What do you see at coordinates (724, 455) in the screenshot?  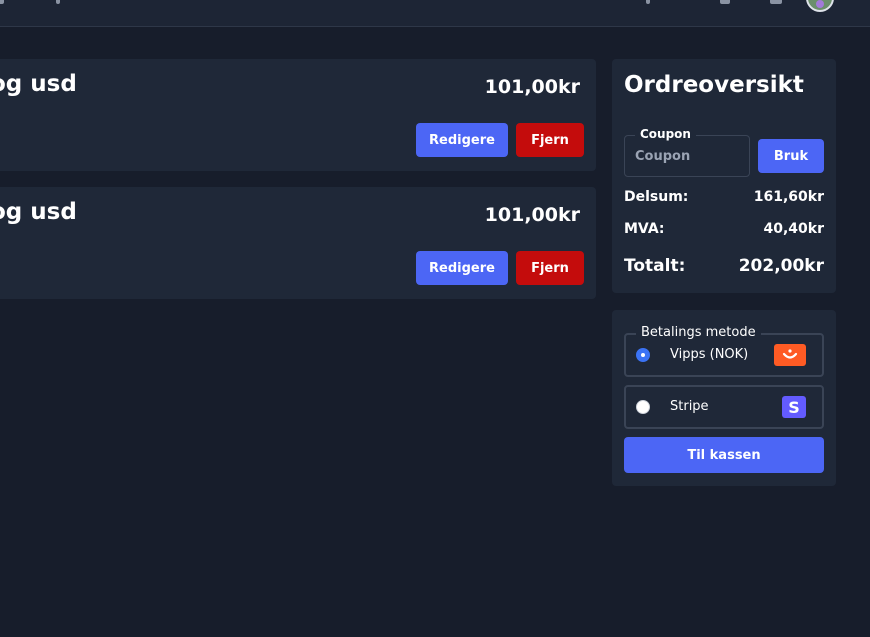 I see `checkout-button: Til kassen` at bounding box center [724, 455].